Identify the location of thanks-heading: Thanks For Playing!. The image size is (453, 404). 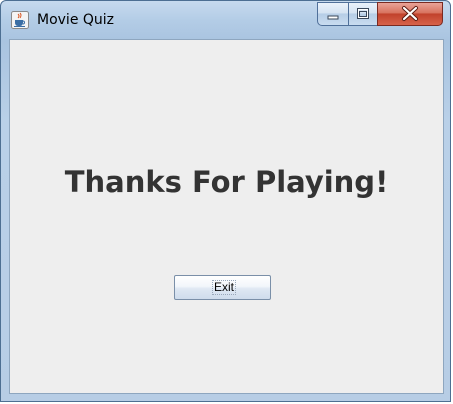
(226, 182).